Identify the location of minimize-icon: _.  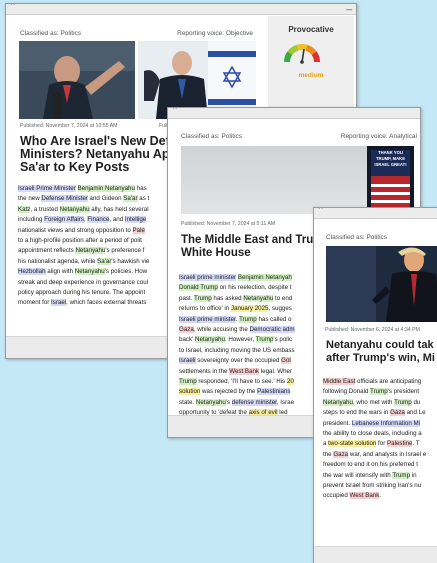
(349, 7).